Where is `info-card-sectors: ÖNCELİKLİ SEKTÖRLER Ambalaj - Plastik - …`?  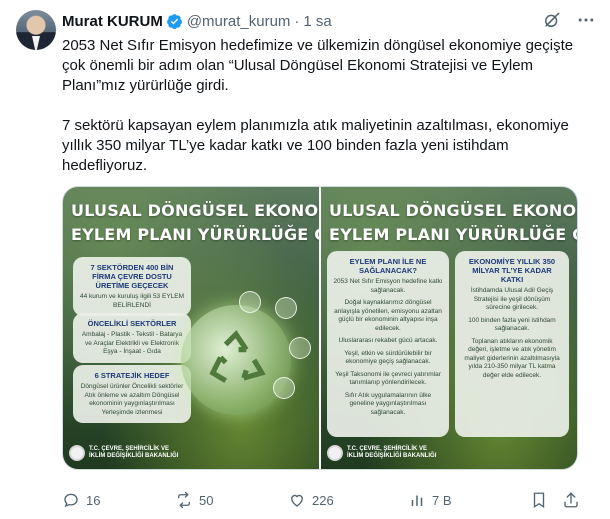
info-card-sectors: ÖNCELİKLİ SEKTÖRLER Ambalaj - Plastik - … is located at coordinates (132, 338).